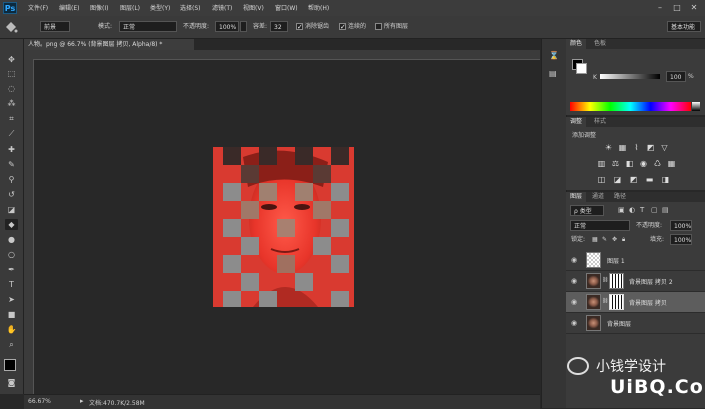 The width and height of the screenshot is (705, 409). Describe the element at coordinates (11, 254) in the screenshot. I see `dodge-tool-icon: ○` at that location.